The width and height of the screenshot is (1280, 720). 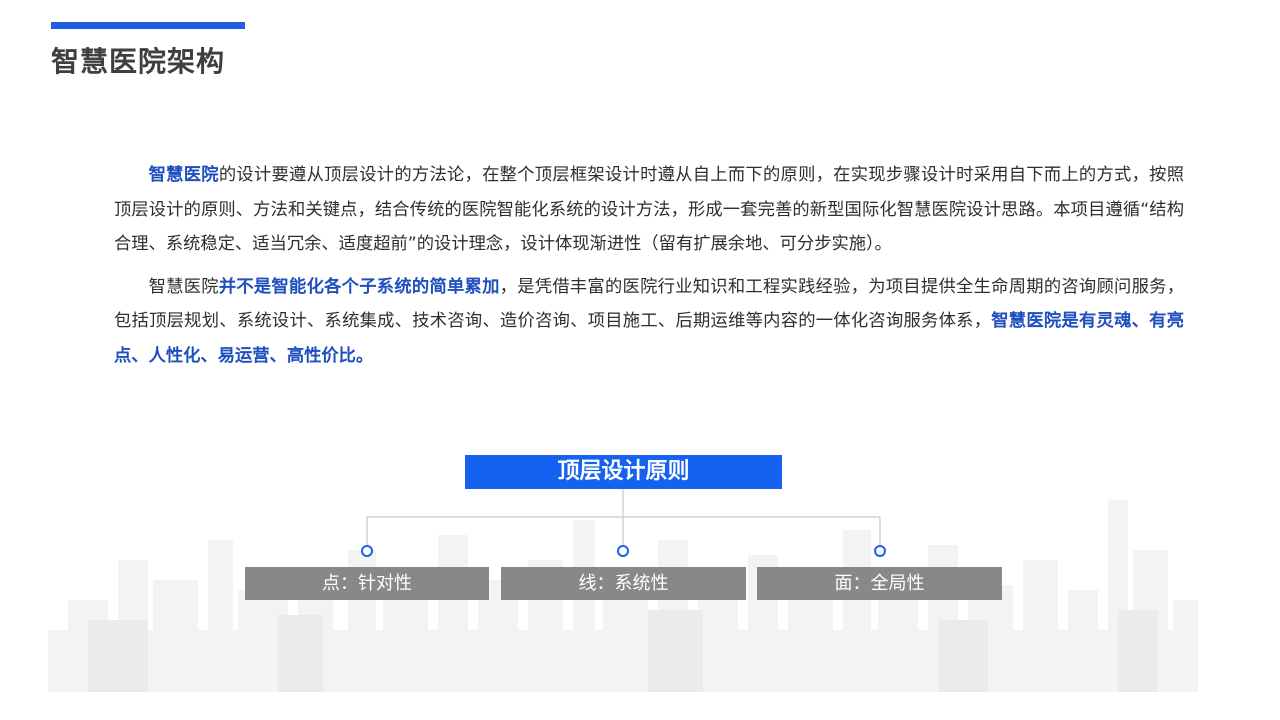 I want to click on highlight-text: 并不是智能化各个子系统的简单累加, so click(x=359, y=286).